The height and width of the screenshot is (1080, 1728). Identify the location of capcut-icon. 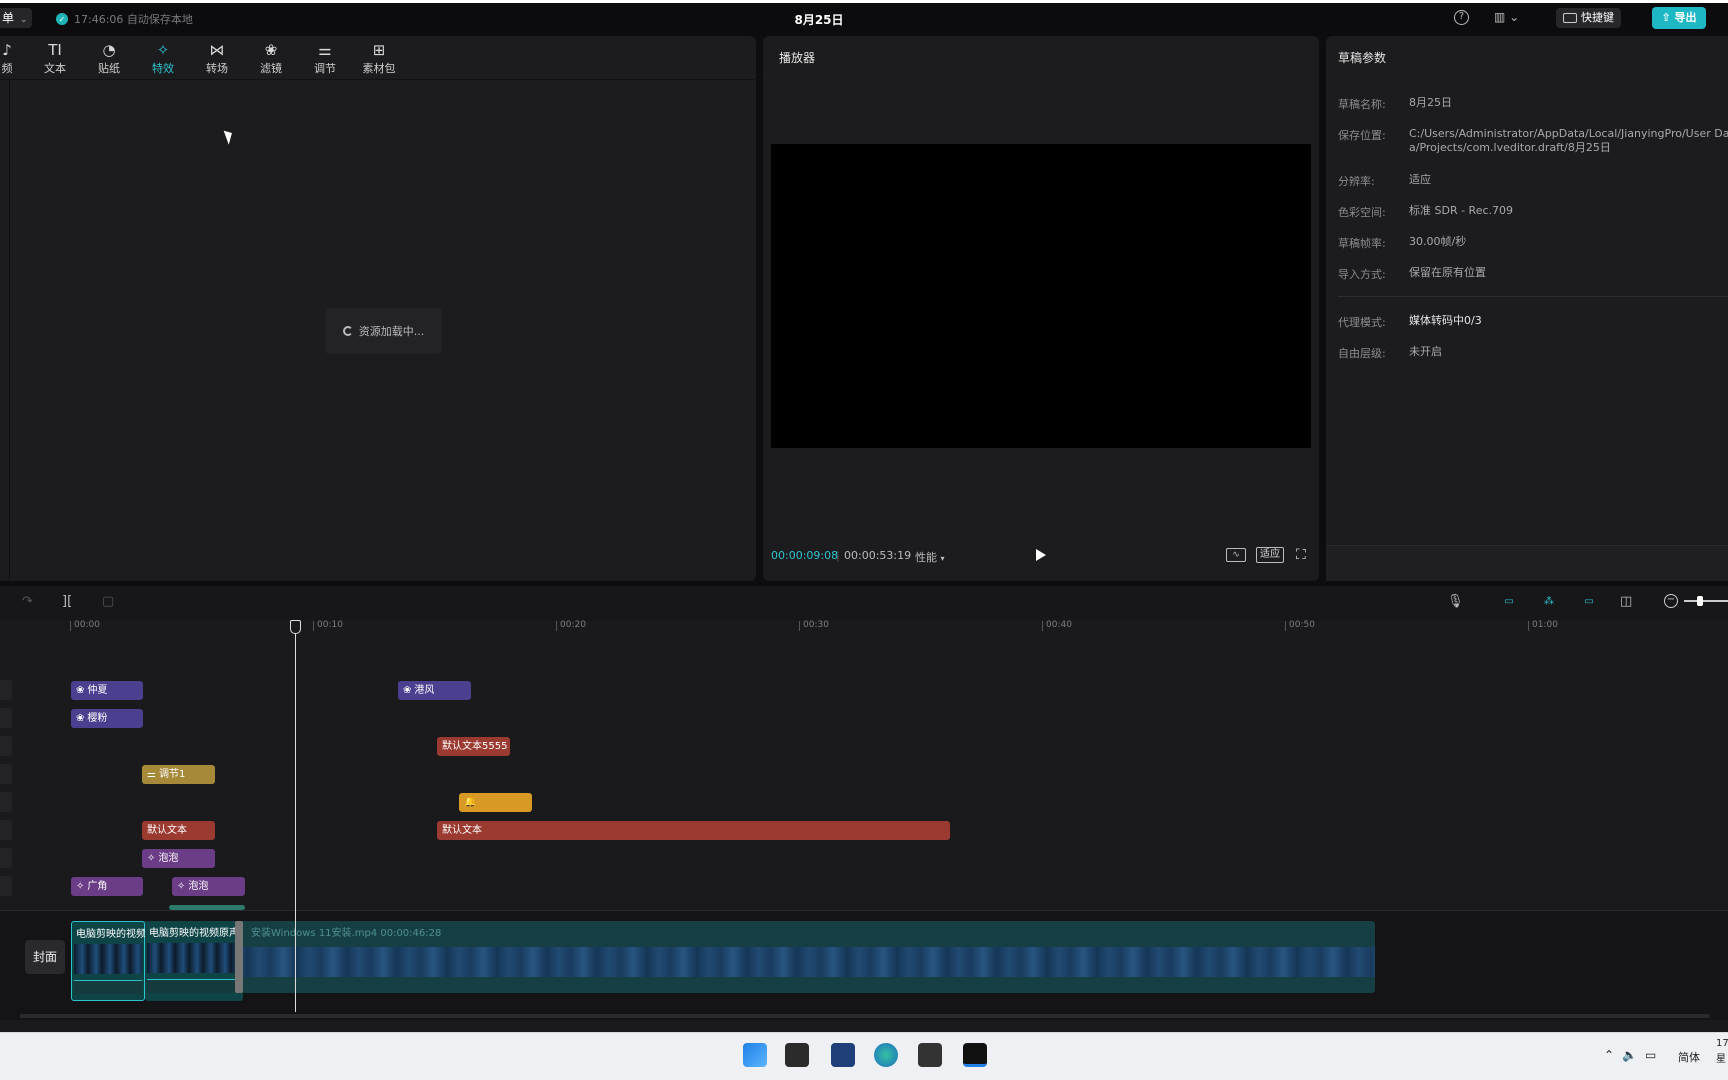
(975, 1055).